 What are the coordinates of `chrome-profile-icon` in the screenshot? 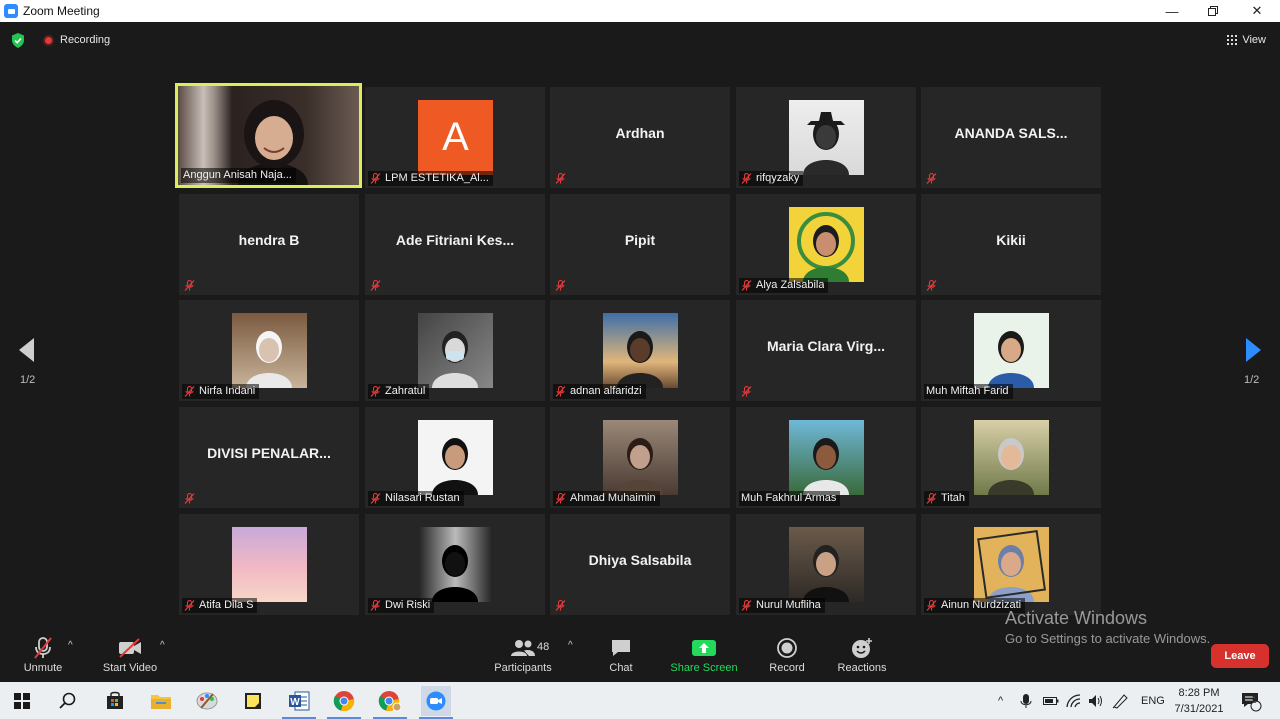 It's located at (390, 701).